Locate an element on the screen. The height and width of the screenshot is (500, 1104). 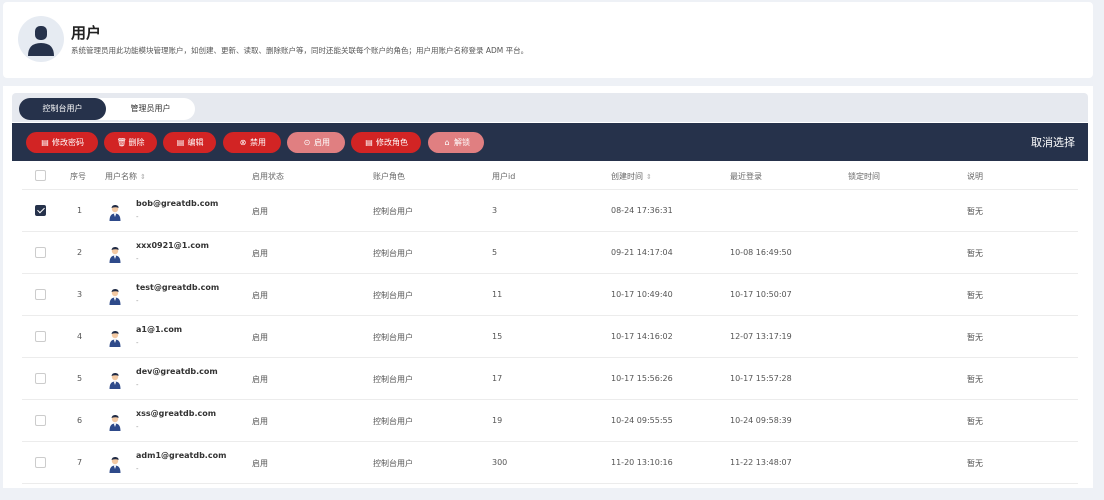
col-index: 序号 is located at coordinates (78, 176).